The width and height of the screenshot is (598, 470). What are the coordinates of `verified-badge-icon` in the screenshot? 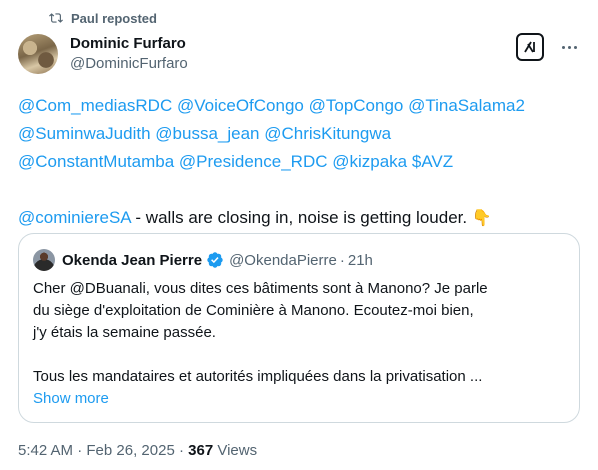 It's located at (215, 260).